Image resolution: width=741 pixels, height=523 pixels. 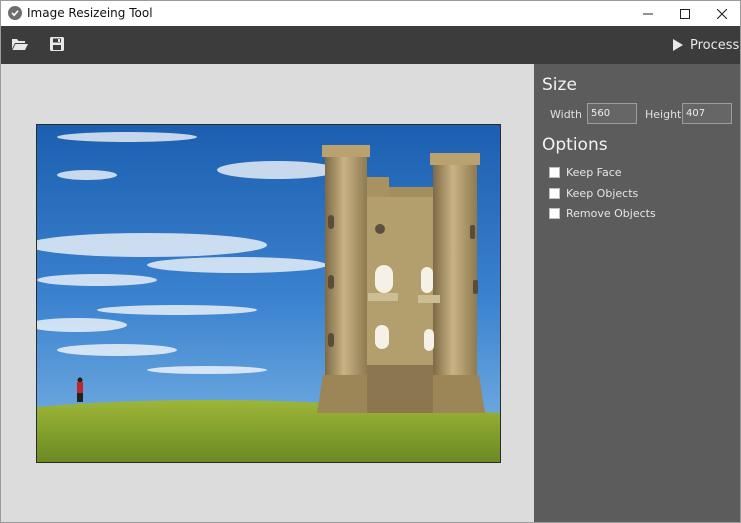 I want to click on remove-objects-checkbox: Remove Objects, so click(x=602, y=213).